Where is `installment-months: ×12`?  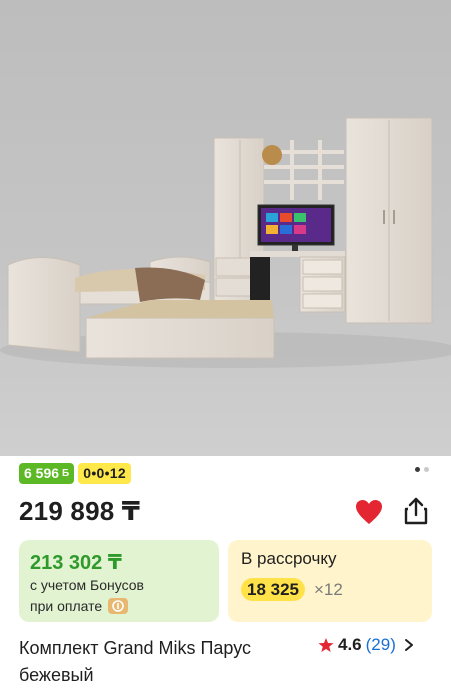
installment-months: ×12 is located at coordinates (328, 589).